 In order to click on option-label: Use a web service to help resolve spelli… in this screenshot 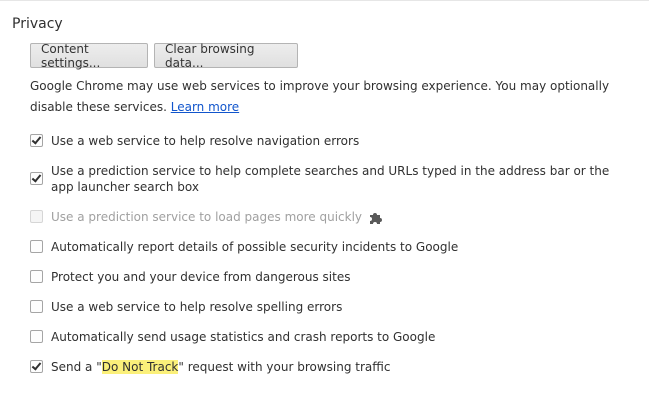, I will do `click(197, 307)`.